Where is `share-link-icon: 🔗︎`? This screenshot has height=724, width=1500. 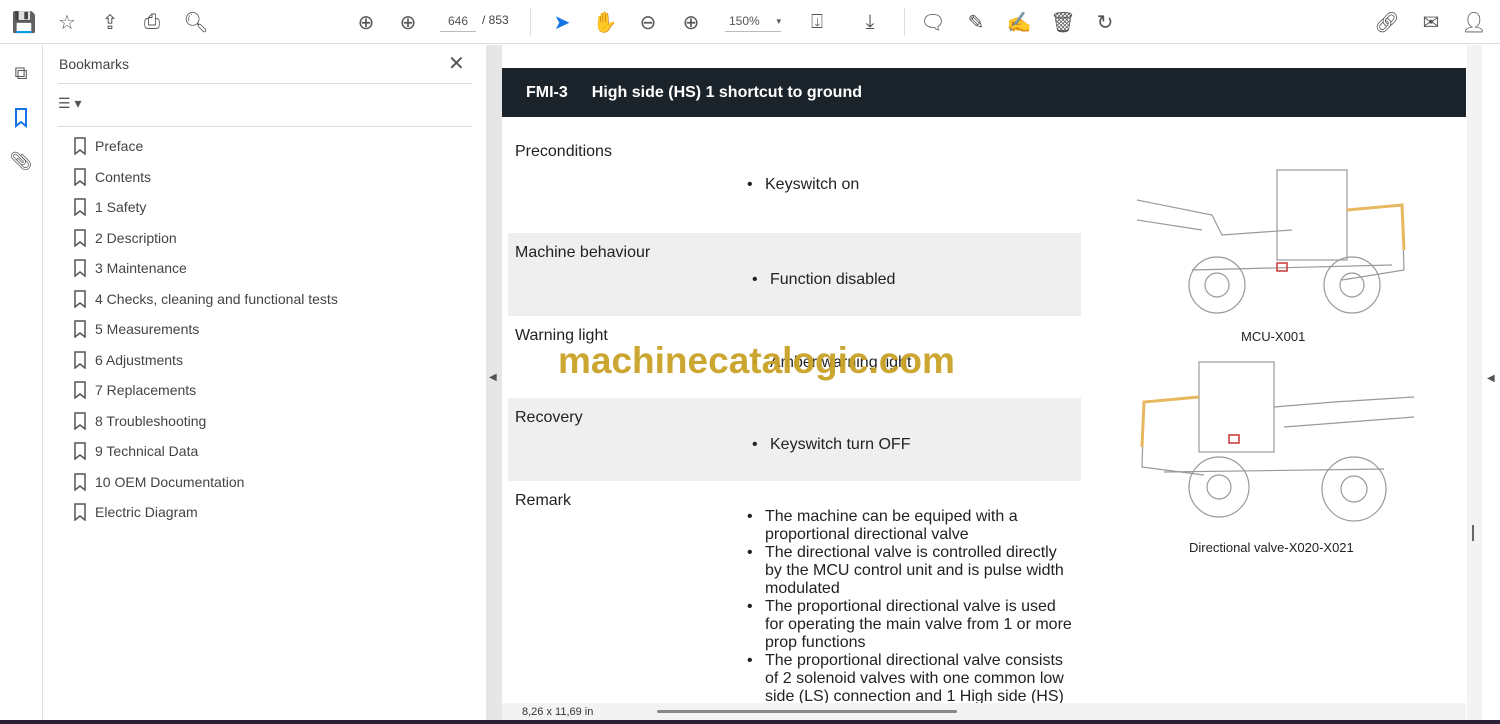 share-link-icon: 🔗︎ is located at coordinates (1387, 22).